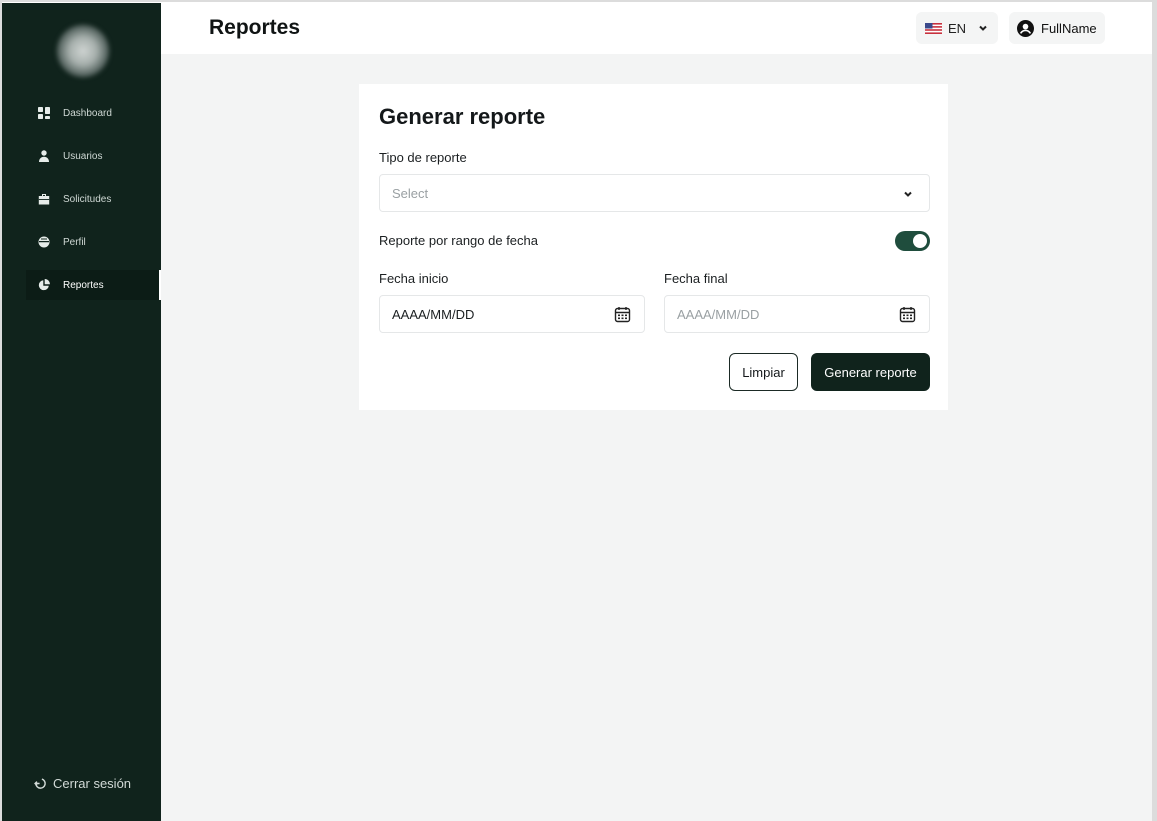  I want to click on end-date-placeholder: AAAA/MM/DD, so click(718, 314).